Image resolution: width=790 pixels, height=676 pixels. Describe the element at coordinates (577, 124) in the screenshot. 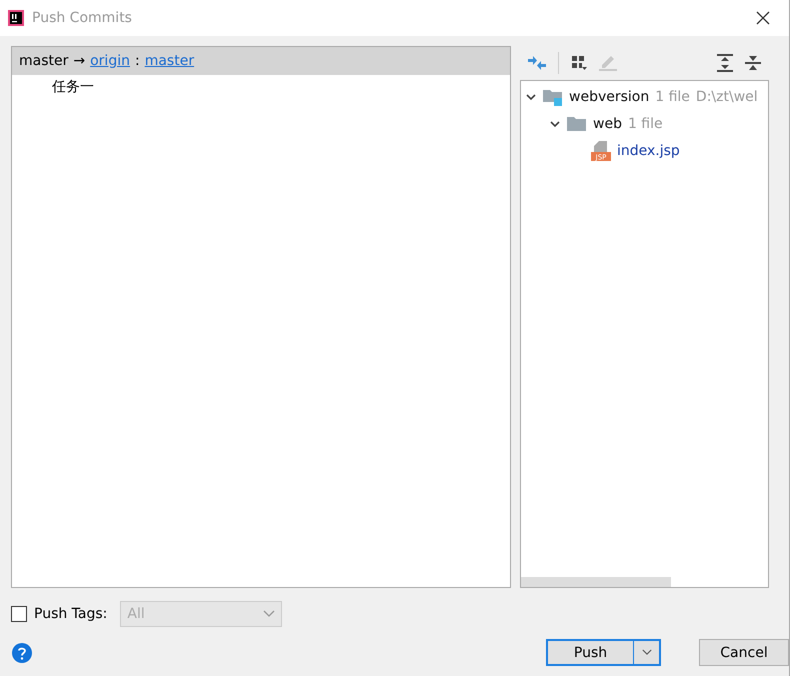

I see `folder-icon` at that location.